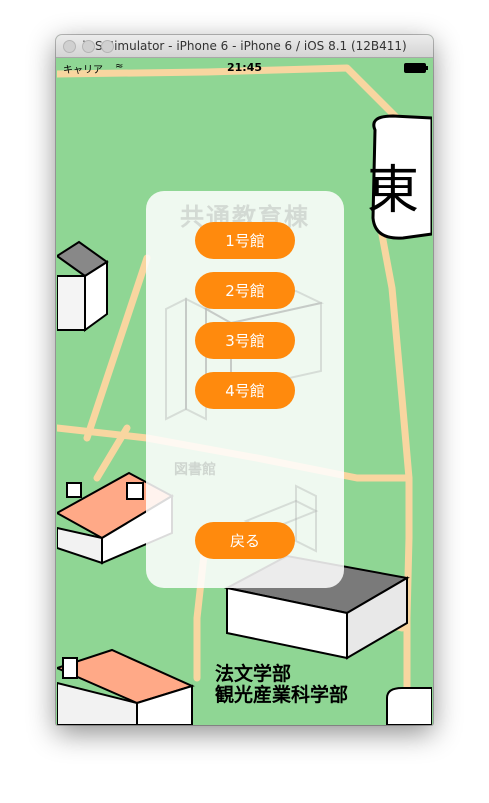 The width and height of the screenshot is (489, 803). I want to click on status-bar: キャリア ≈ 21:45, so click(244, 68).